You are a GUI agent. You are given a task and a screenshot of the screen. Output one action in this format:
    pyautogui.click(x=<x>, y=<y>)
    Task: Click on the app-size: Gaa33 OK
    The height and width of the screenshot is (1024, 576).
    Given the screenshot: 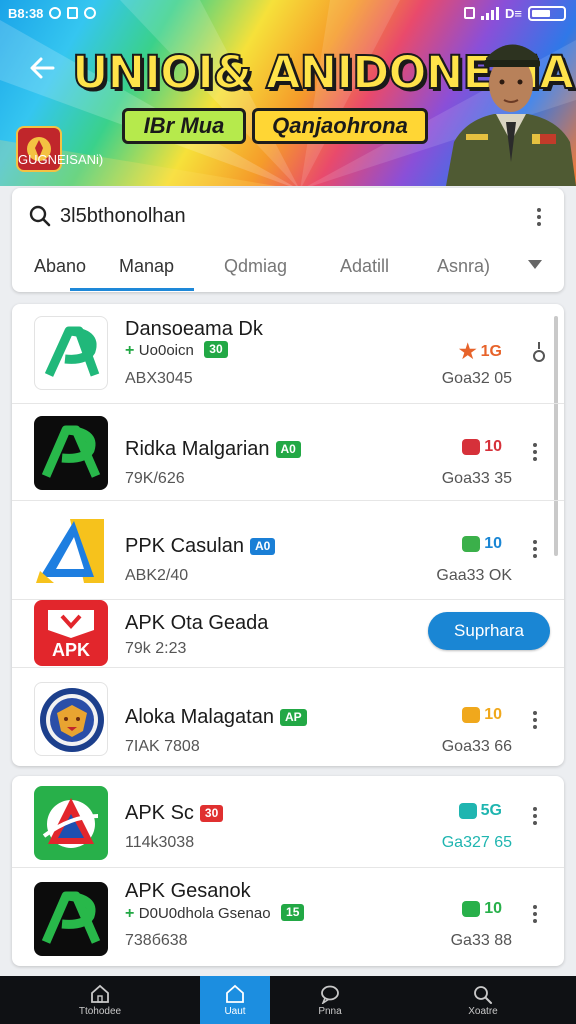 What is the action you would take?
    pyautogui.click(x=474, y=575)
    